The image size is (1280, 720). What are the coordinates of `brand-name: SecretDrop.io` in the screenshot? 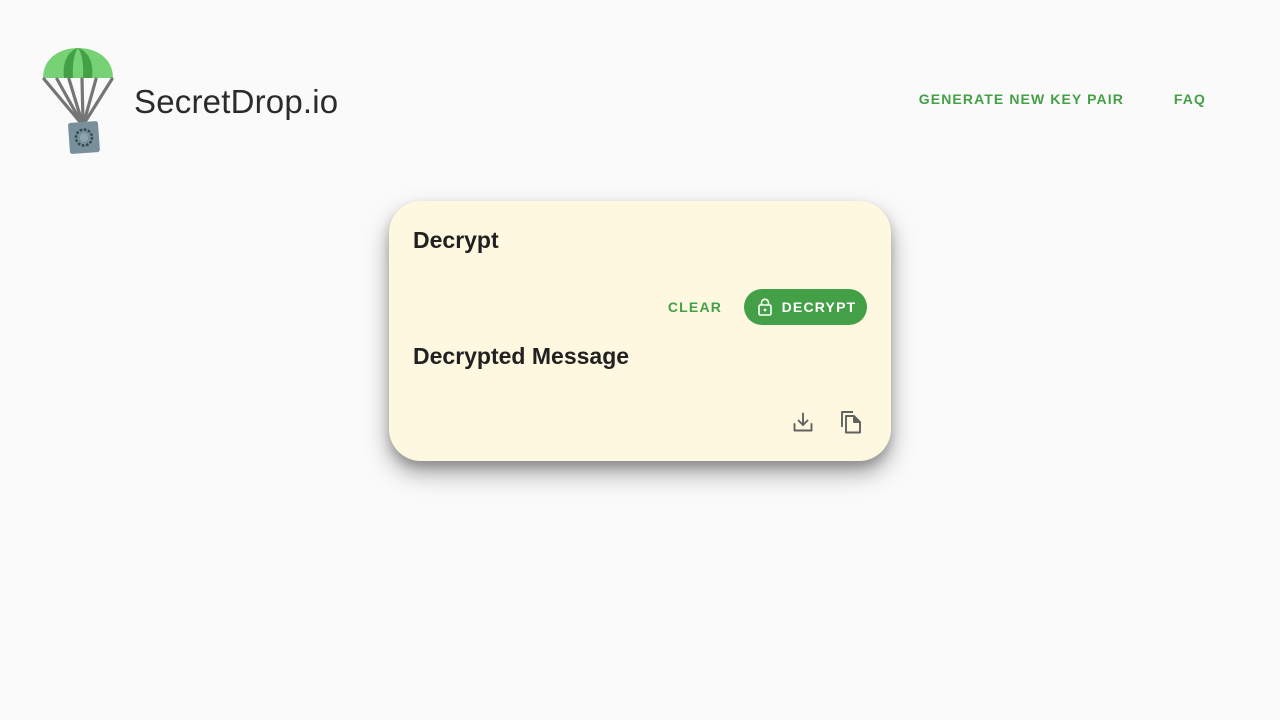 It's located at (236, 101).